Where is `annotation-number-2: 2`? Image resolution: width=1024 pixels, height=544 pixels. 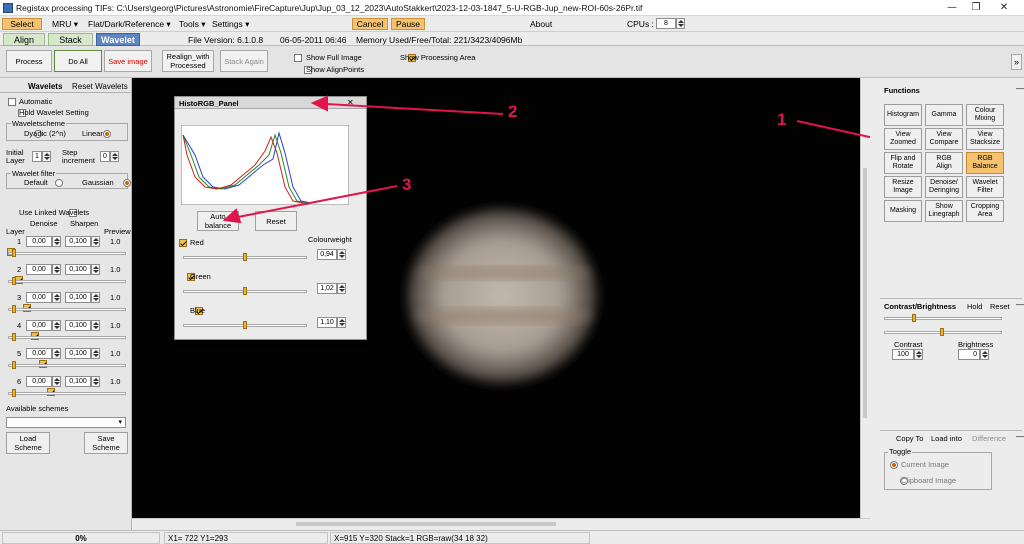
annotation-number-2: 2 is located at coordinates (513, 111).